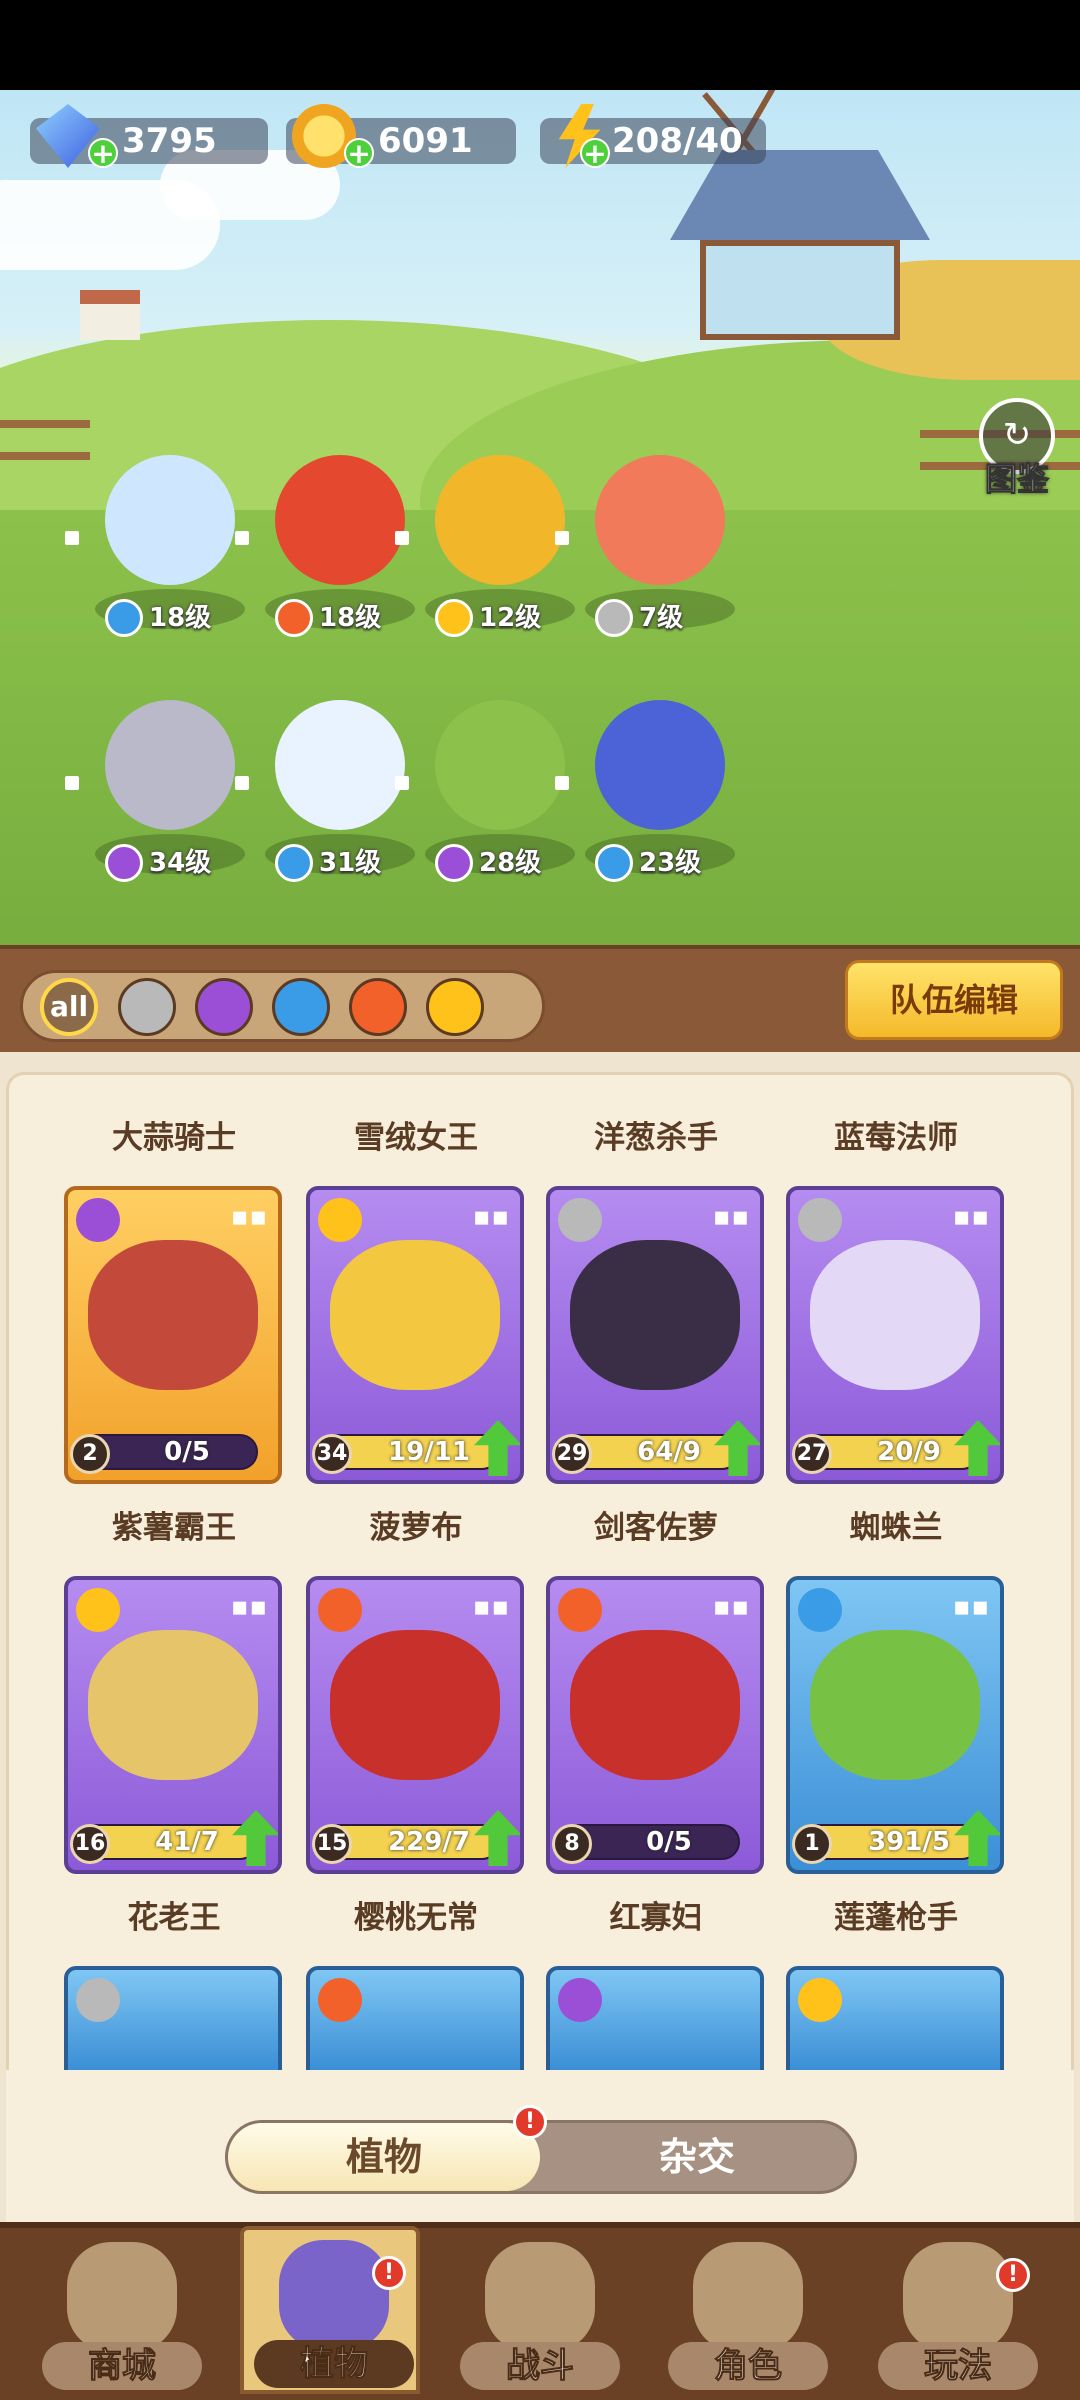 The width and height of the screenshot is (1080, 2400). What do you see at coordinates (455, 1007) in the screenshot?
I see `filter-lightning-button` at bounding box center [455, 1007].